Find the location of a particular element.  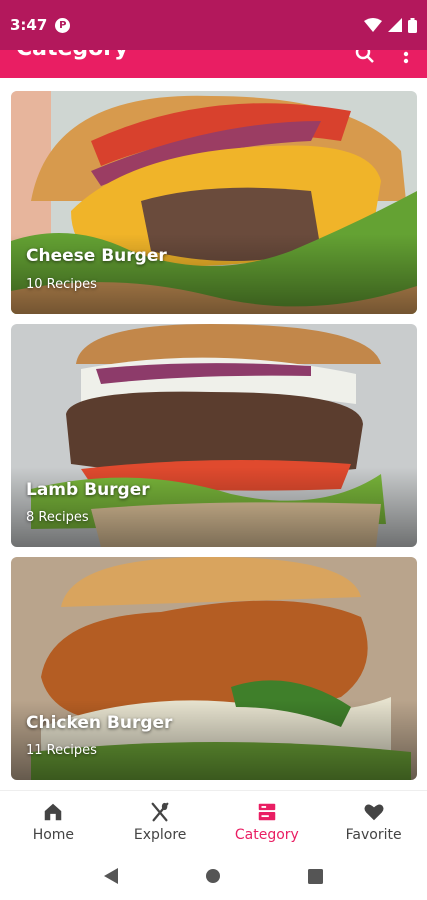

nav-label: Home is located at coordinates (53, 834).